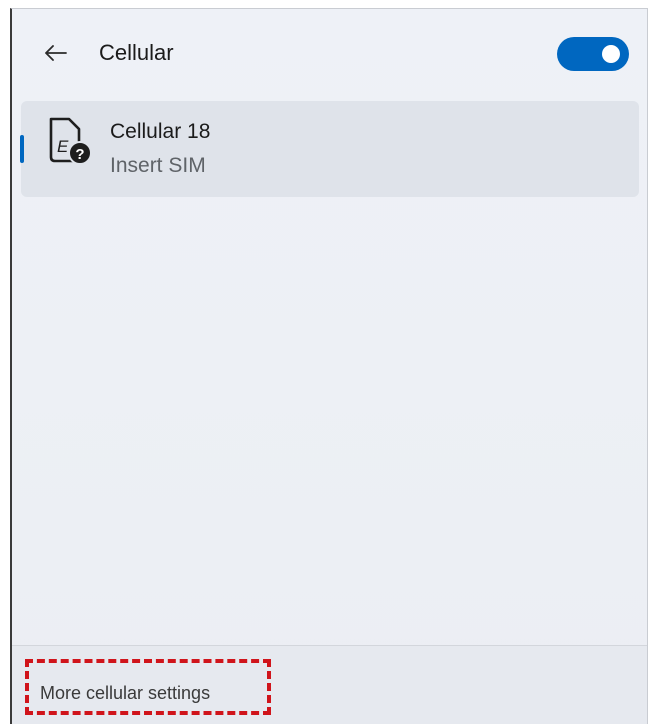 The width and height of the screenshot is (649, 728). I want to click on sim-unknown-icon: E ?, so click(70, 141).